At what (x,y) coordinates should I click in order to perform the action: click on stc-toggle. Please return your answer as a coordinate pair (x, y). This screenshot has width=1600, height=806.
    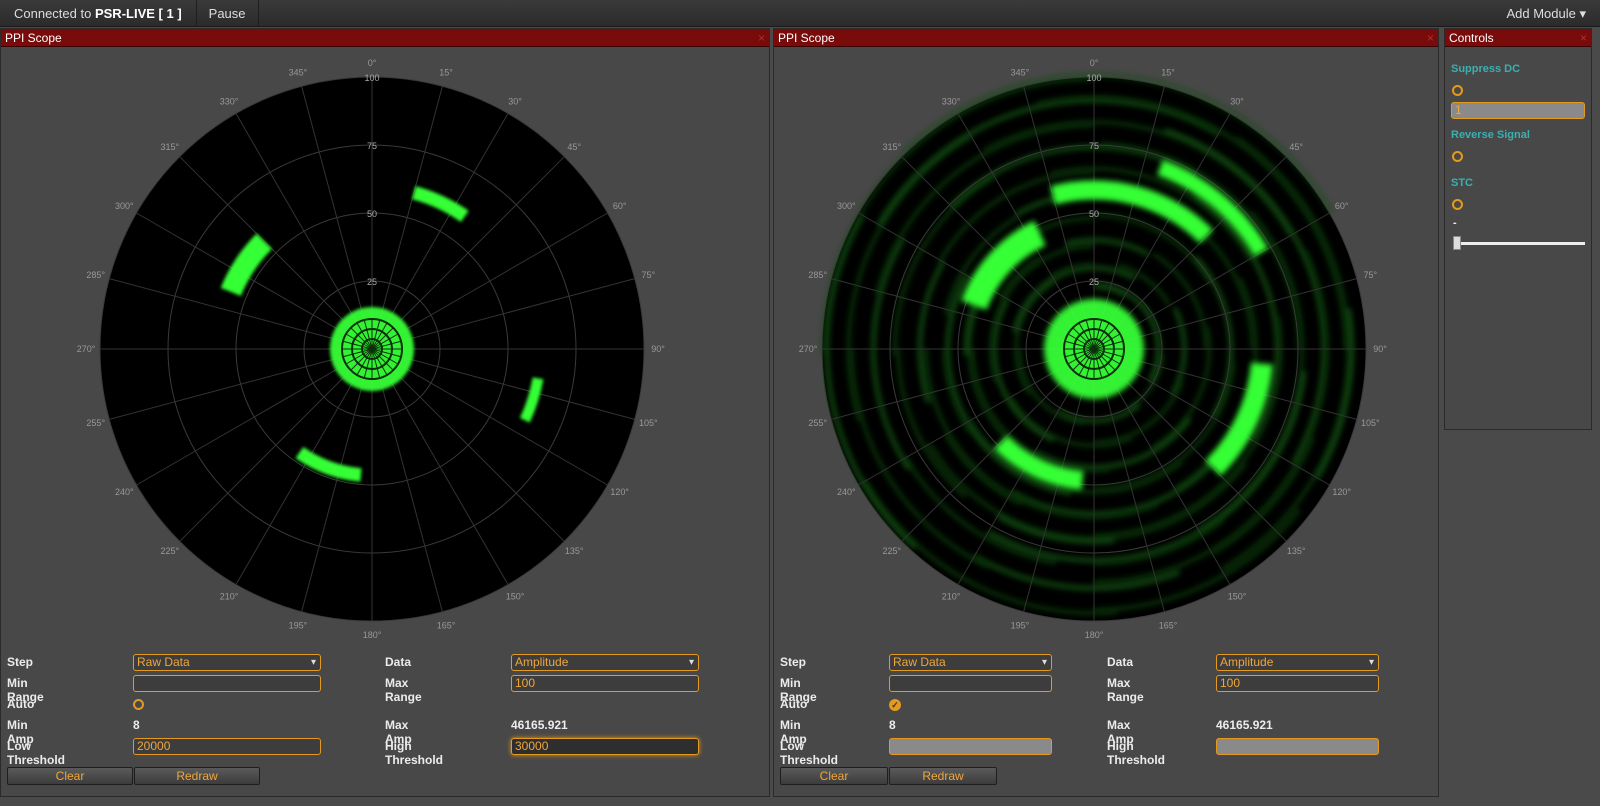
    Looking at the image, I should click on (1457, 204).